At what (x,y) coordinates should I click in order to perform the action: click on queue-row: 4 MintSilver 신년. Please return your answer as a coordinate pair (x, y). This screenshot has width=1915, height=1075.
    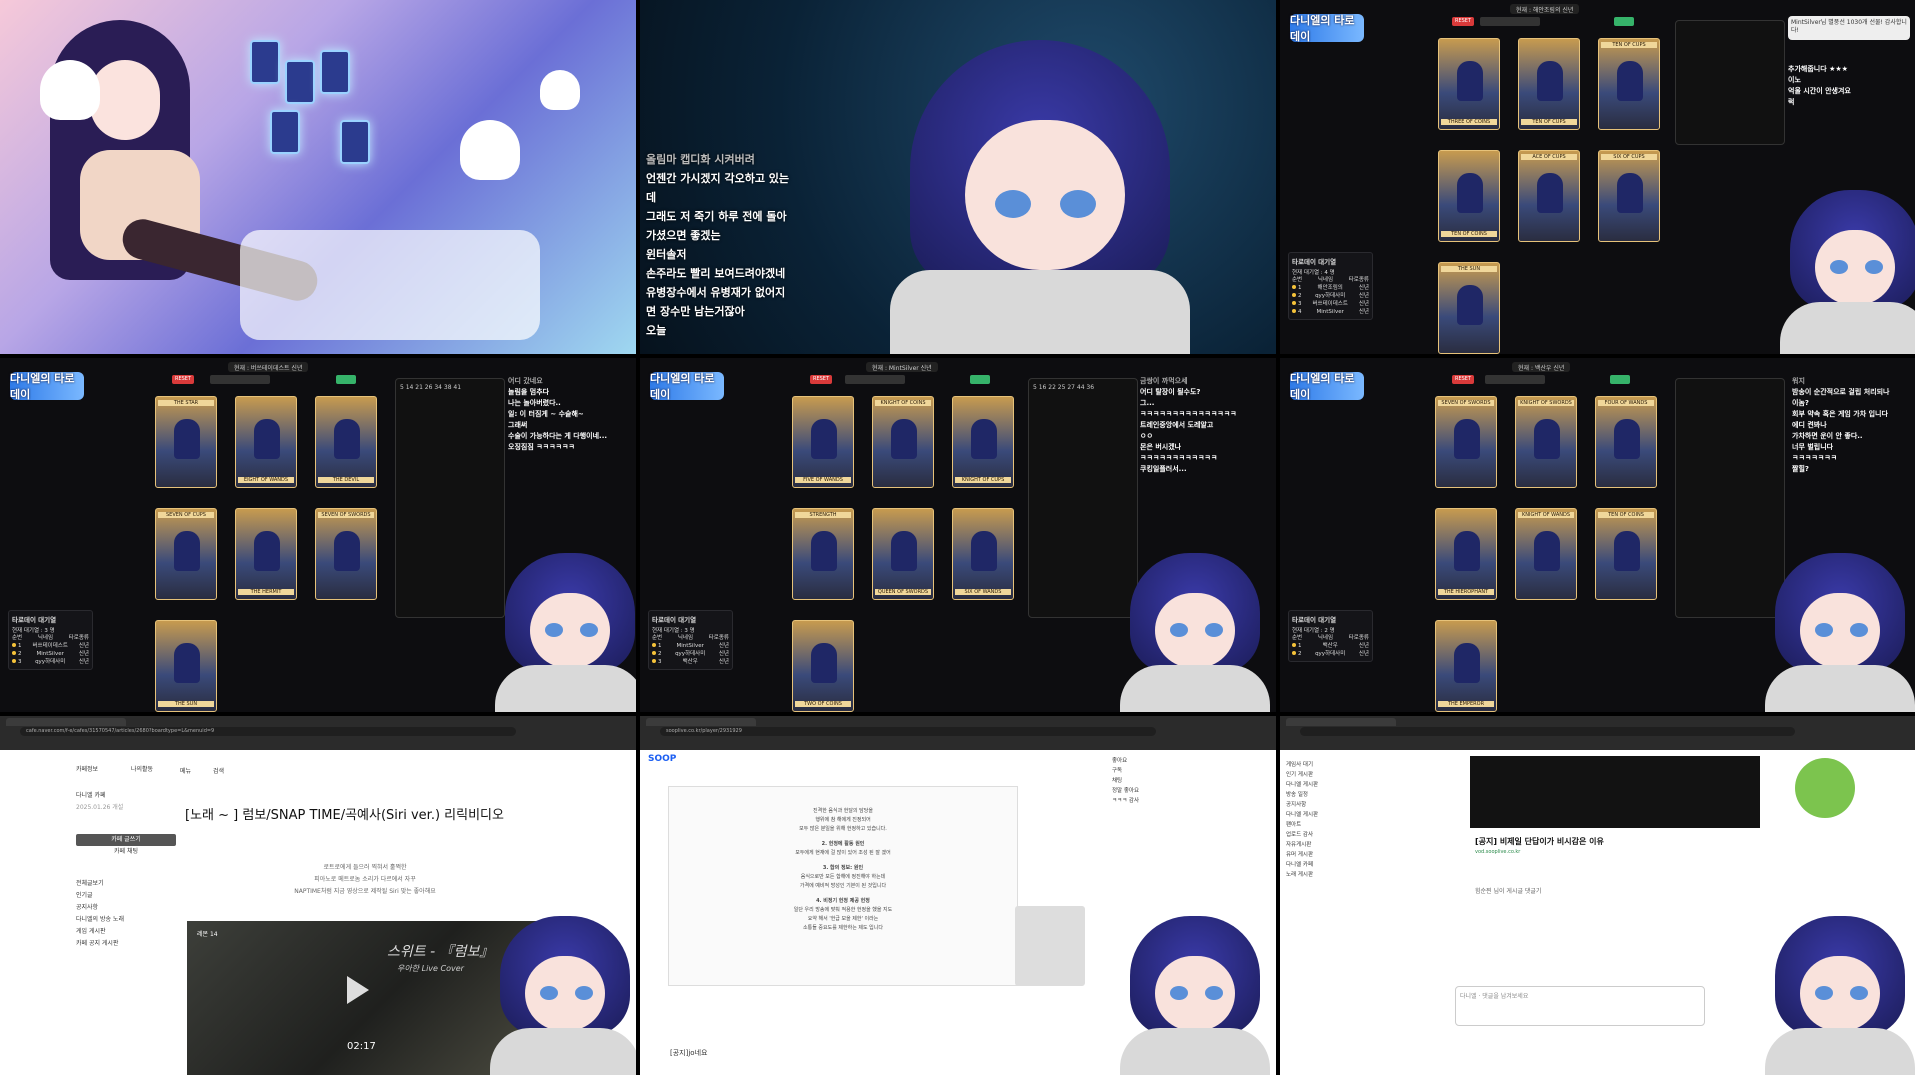
    Looking at the image, I should click on (1330, 312).